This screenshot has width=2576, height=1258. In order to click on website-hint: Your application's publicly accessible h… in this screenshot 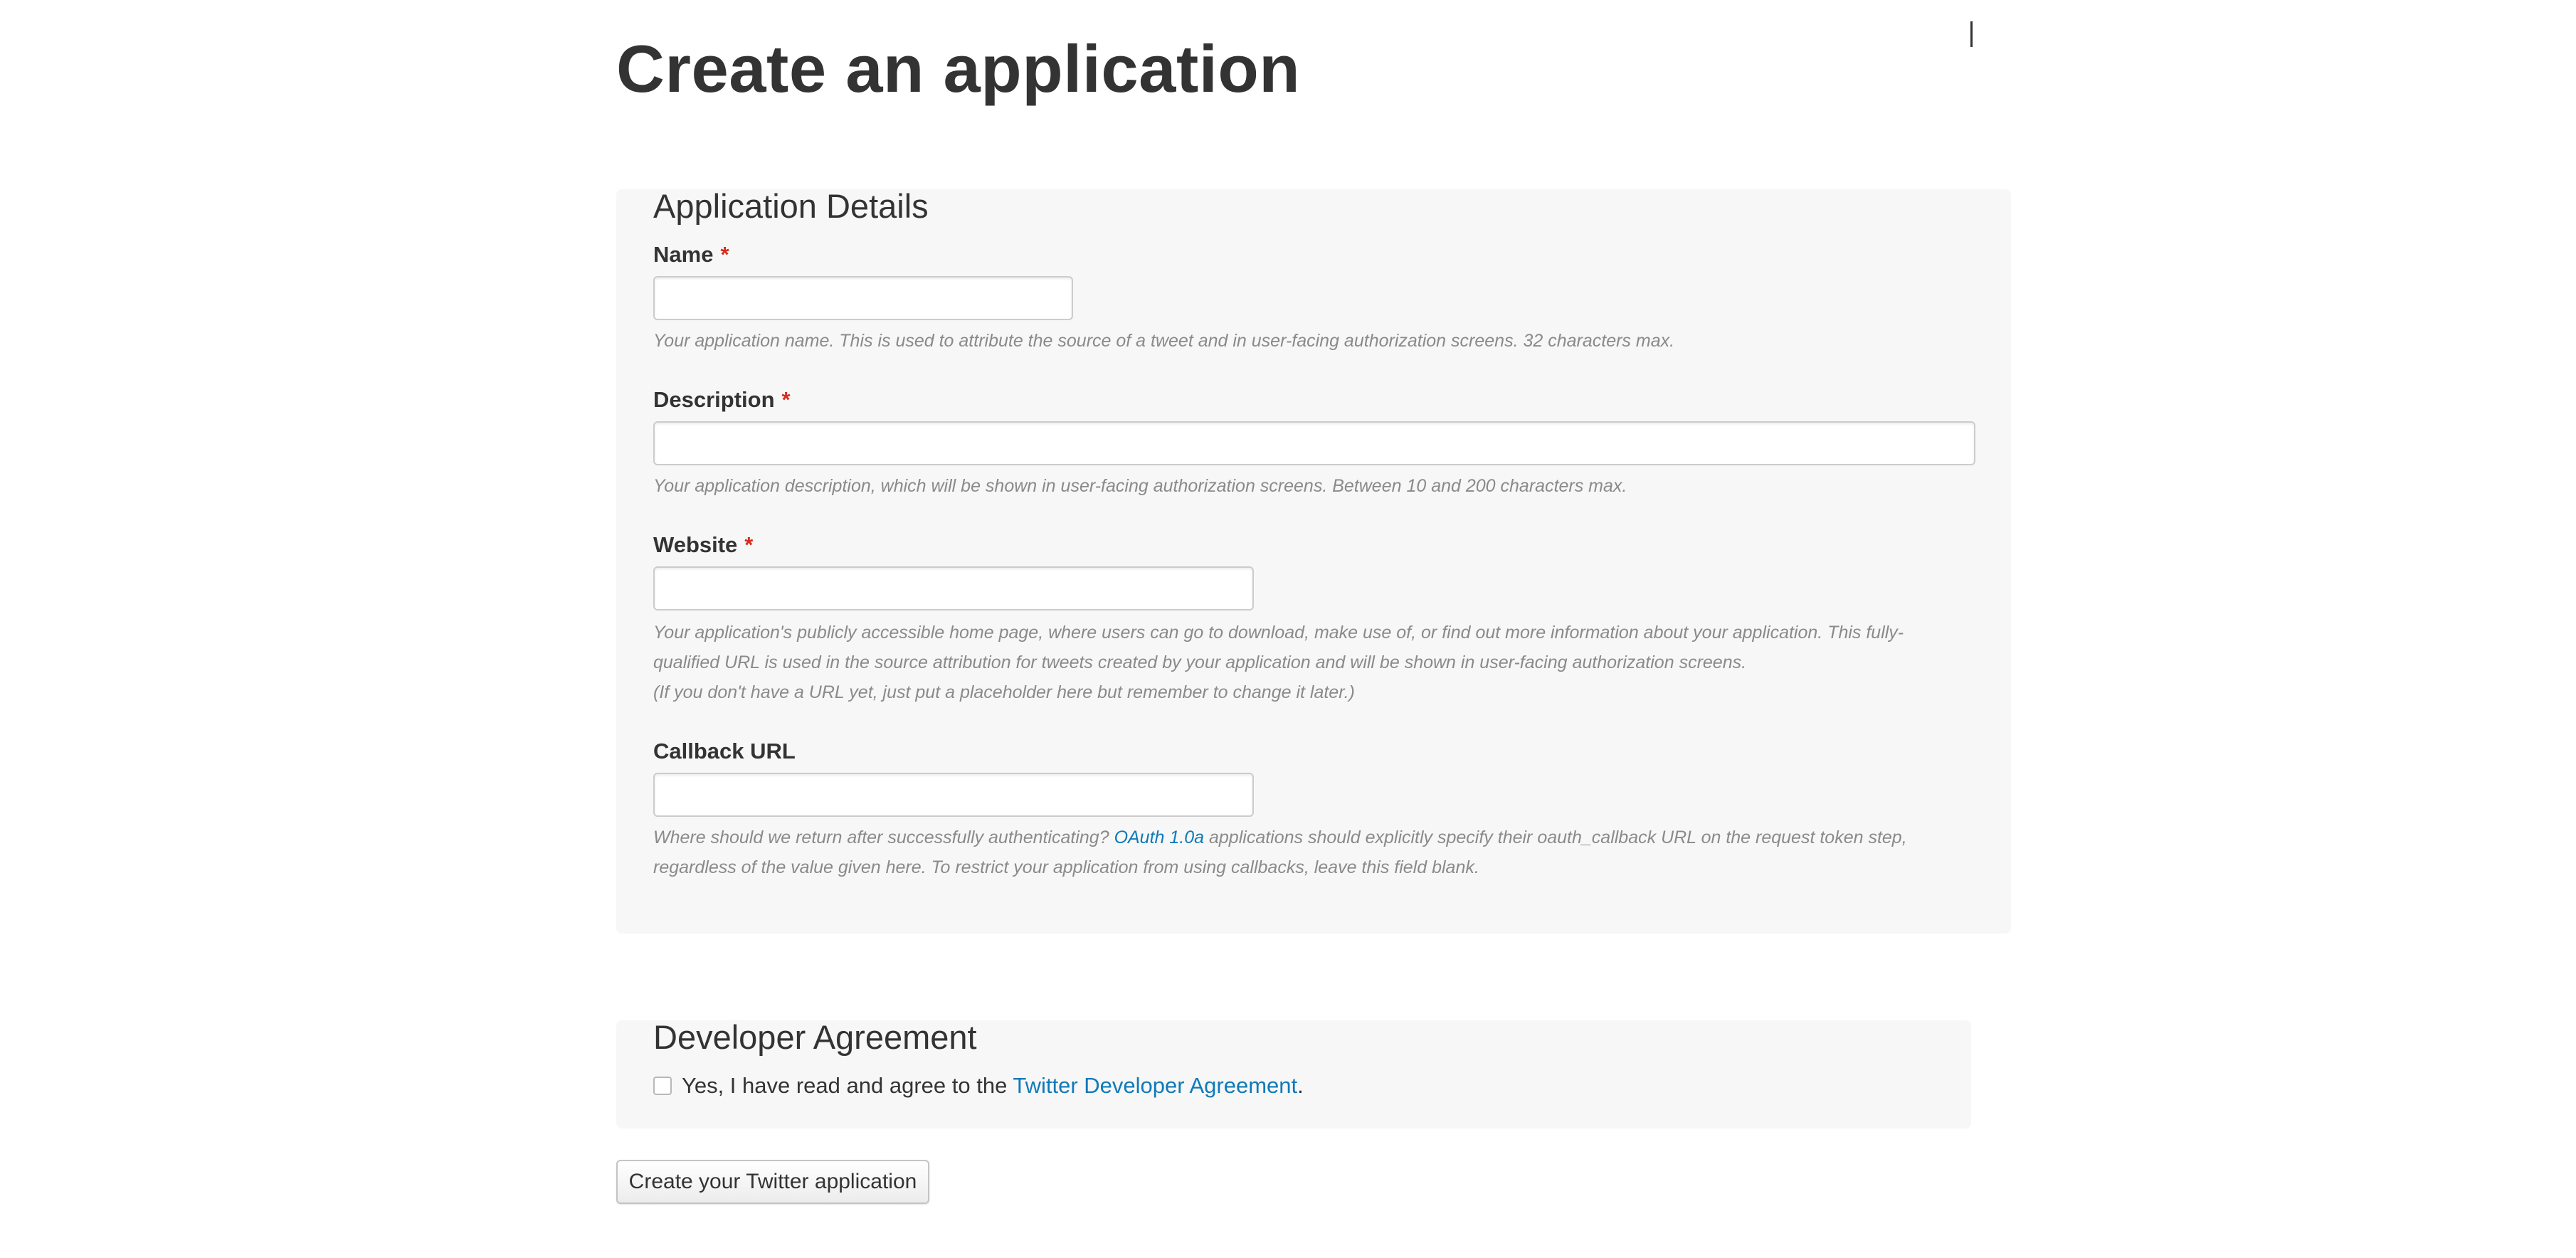, I will do `click(1301, 663)`.